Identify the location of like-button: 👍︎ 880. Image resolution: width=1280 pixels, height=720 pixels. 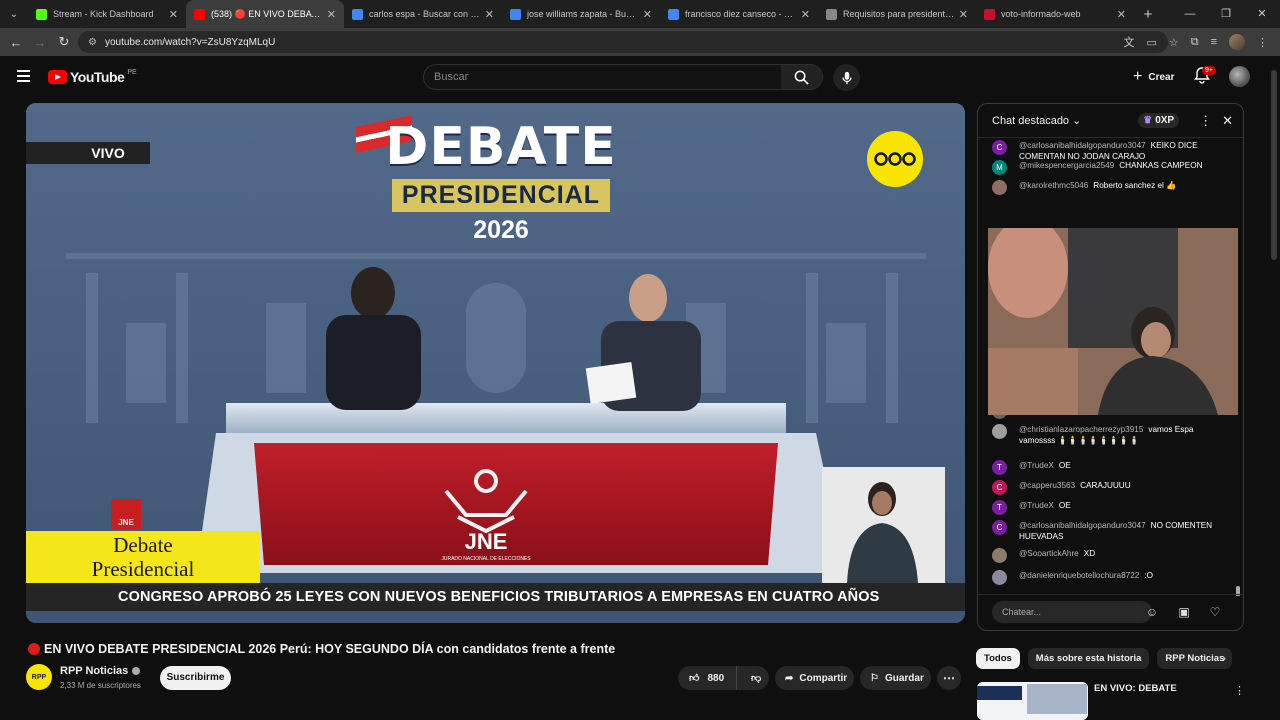
(708, 678).